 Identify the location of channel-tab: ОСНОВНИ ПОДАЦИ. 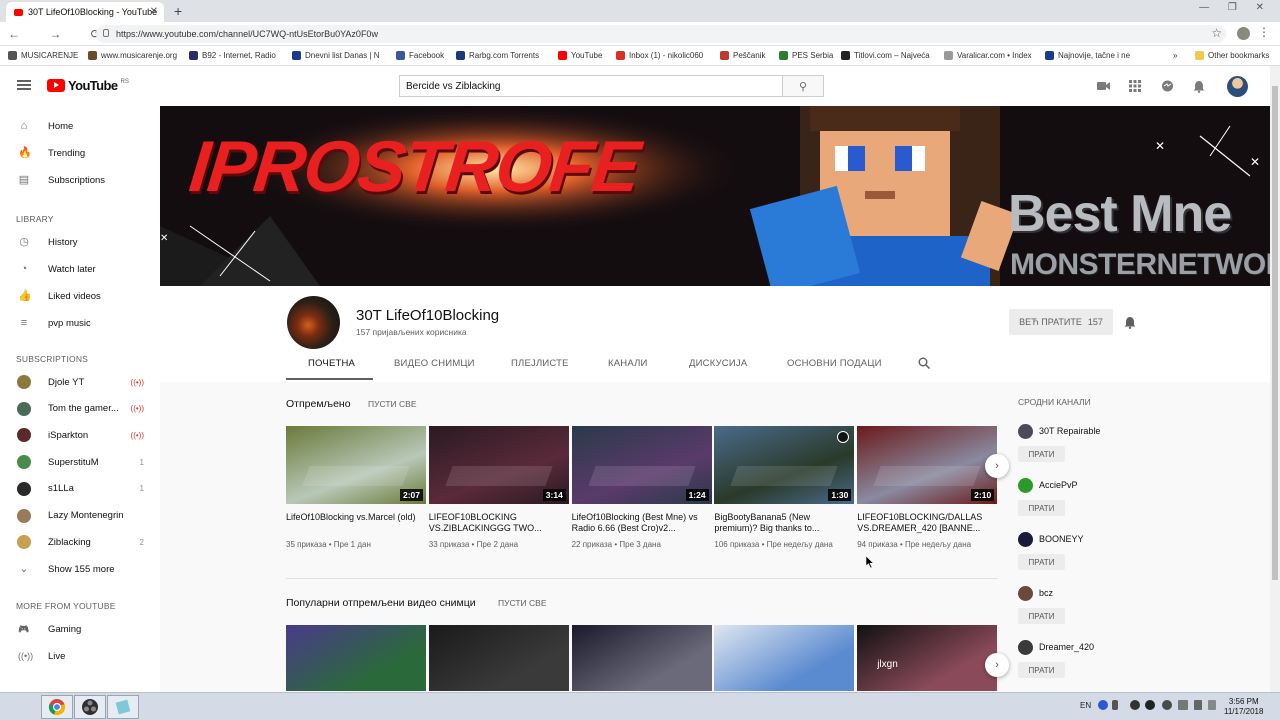
(834, 363).